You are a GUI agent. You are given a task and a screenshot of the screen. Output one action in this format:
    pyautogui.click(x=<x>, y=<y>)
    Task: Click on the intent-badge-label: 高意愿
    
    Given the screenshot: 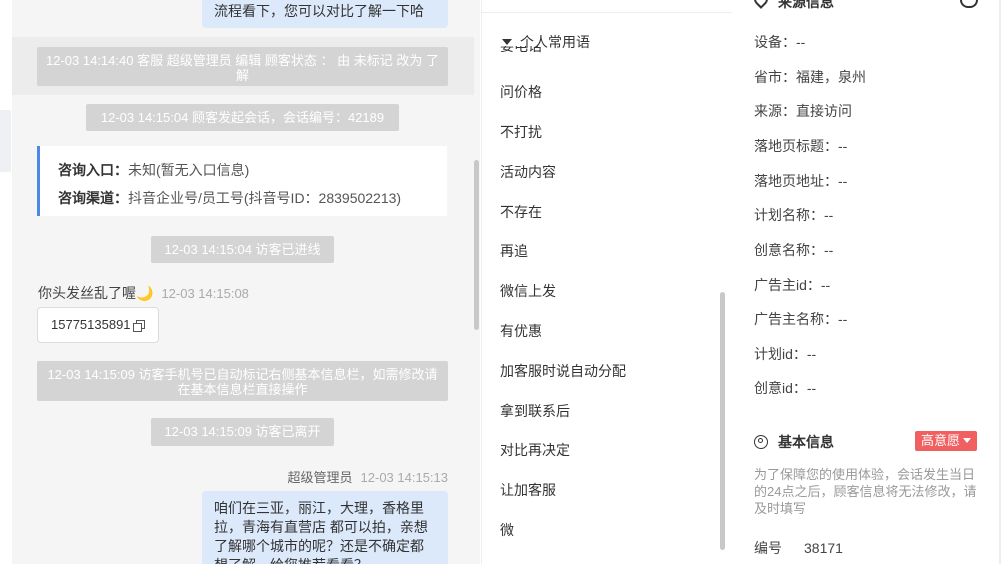 What is the action you would take?
    pyautogui.click(x=941, y=440)
    